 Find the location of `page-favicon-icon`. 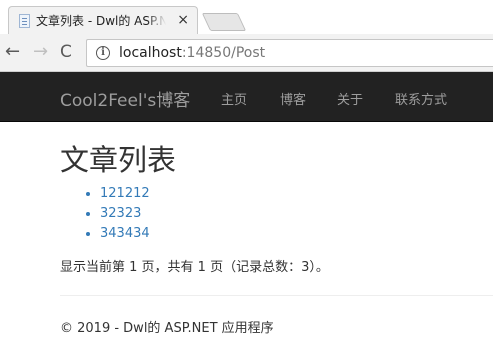

page-favicon-icon is located at coordinates (24, 20).